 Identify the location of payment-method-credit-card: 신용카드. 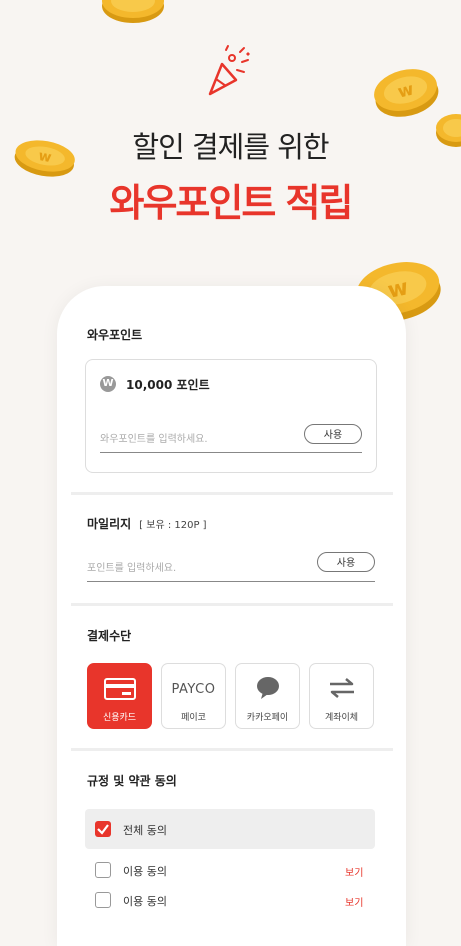
(119, 696).